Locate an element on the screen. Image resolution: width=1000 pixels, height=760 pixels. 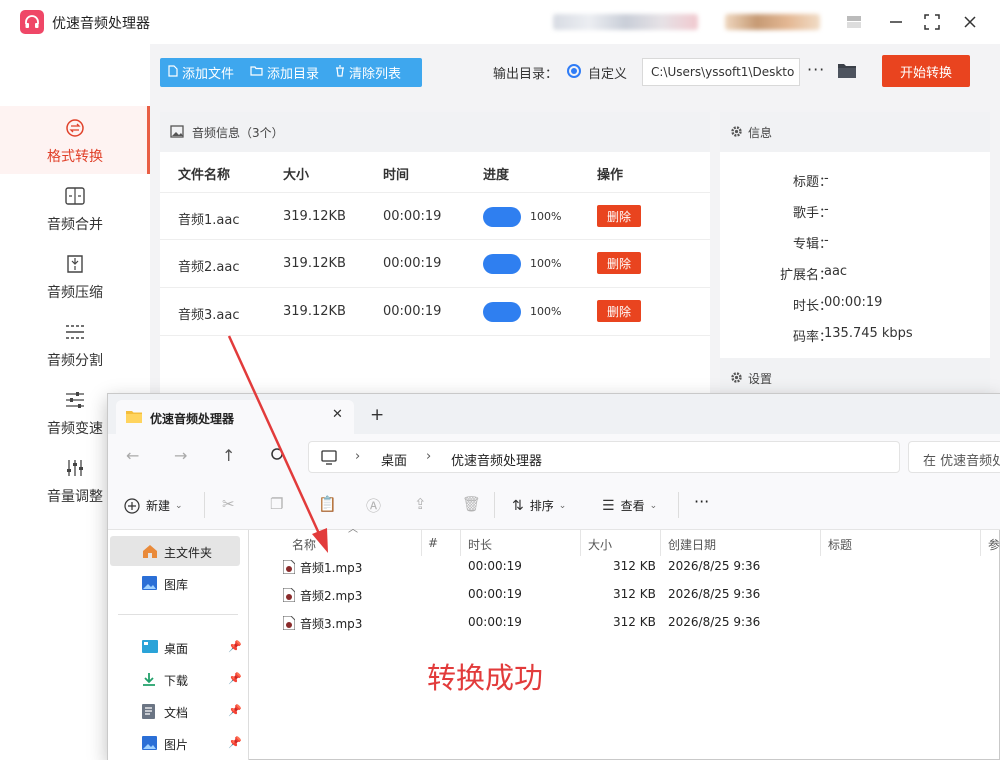
minimize-icon is located at coordinates (896, 22).